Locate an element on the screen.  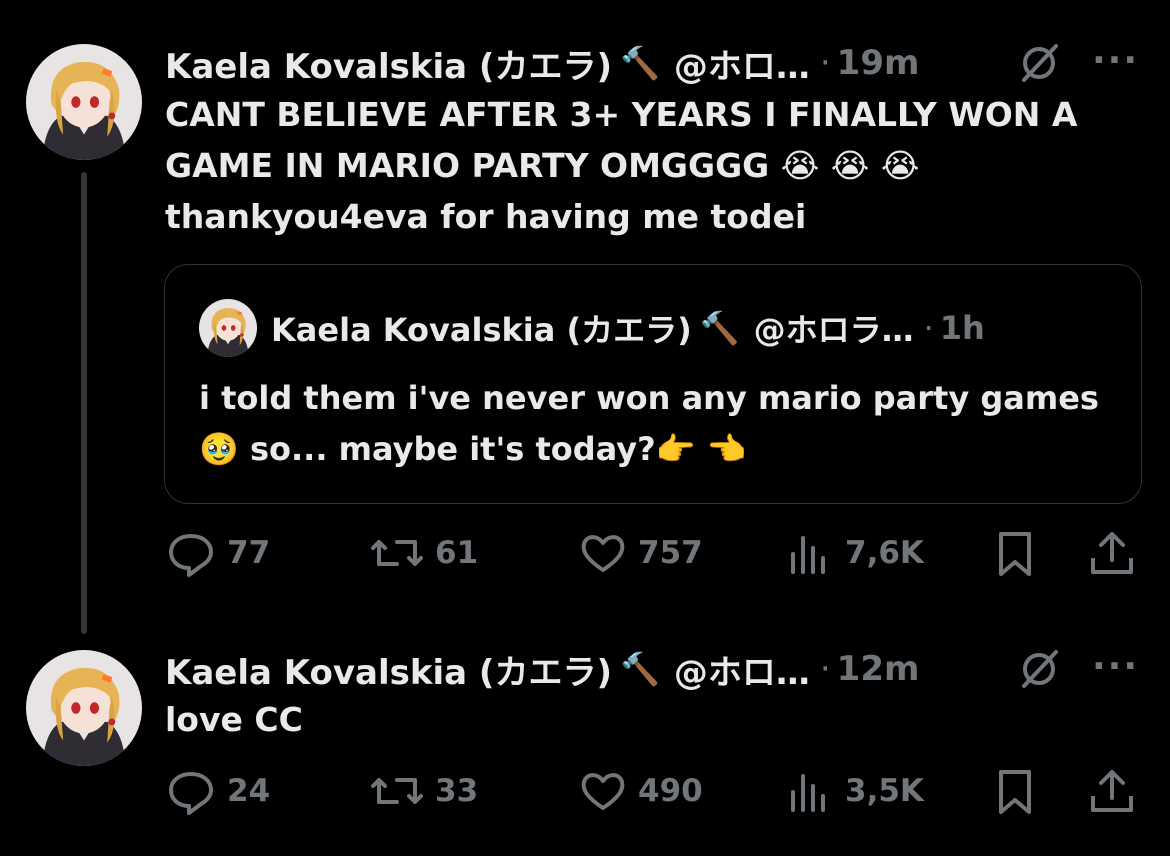
views-button: 7,6K is located at coordinates (854, 553).